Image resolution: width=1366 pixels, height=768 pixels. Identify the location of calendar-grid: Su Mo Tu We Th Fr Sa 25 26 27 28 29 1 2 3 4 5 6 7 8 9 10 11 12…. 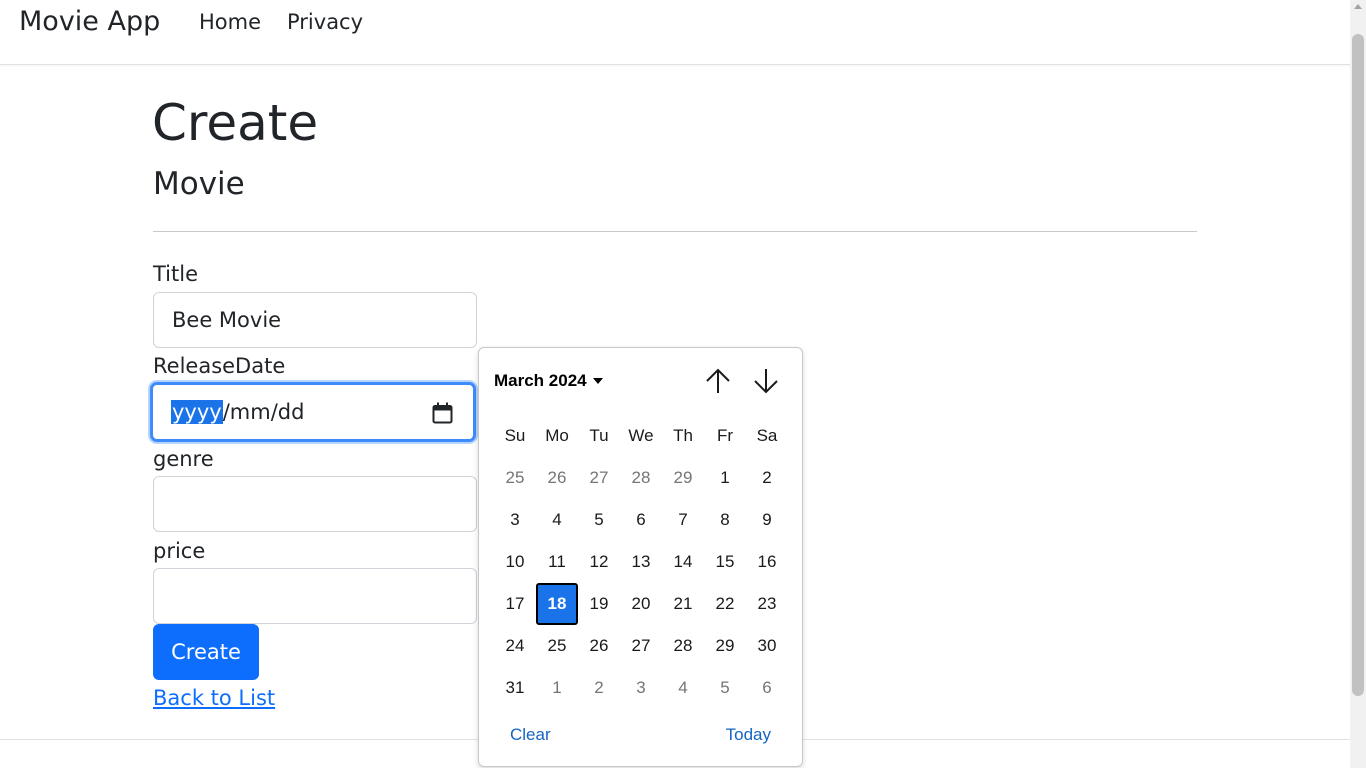
(641, 562).